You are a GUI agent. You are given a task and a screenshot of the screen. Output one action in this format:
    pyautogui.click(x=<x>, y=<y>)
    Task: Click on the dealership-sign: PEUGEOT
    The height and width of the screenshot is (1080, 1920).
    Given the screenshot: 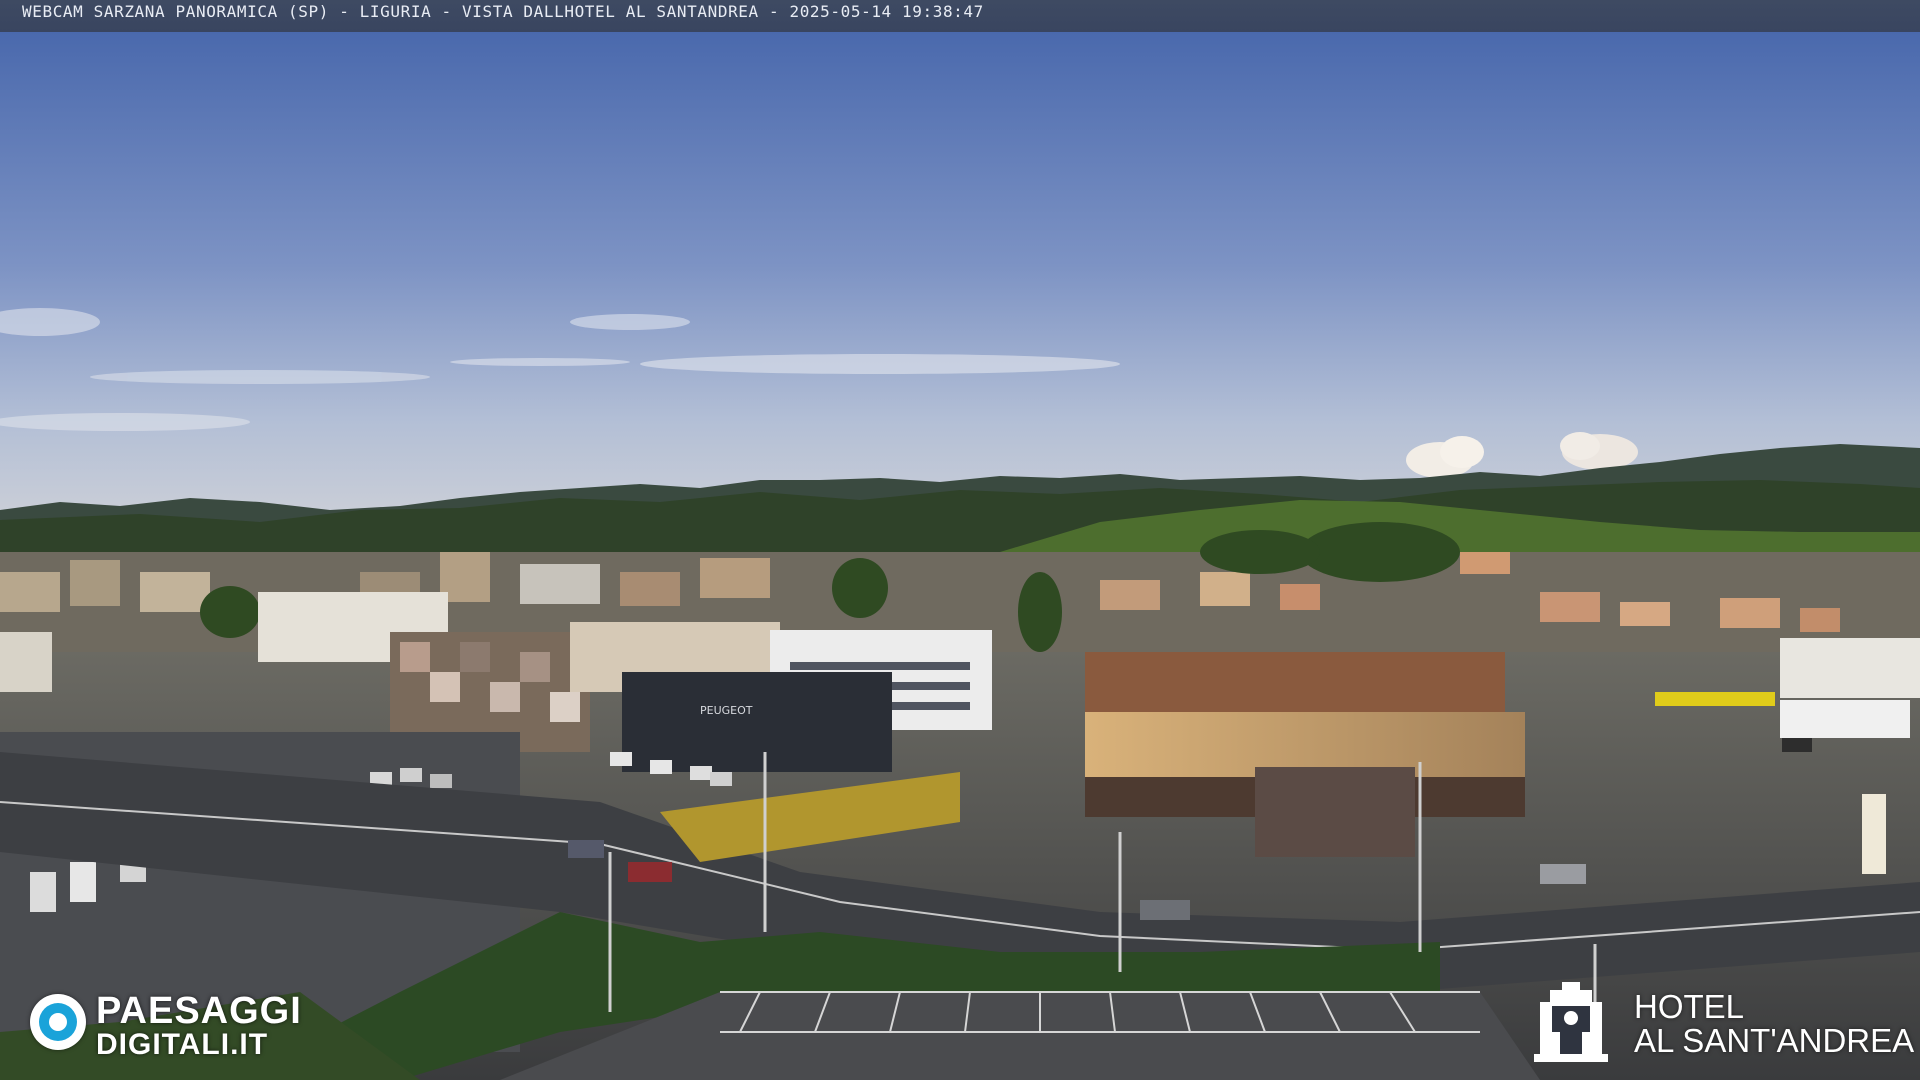 What is the action you would take?
    pyautogui.click(x=726, y=710)
    